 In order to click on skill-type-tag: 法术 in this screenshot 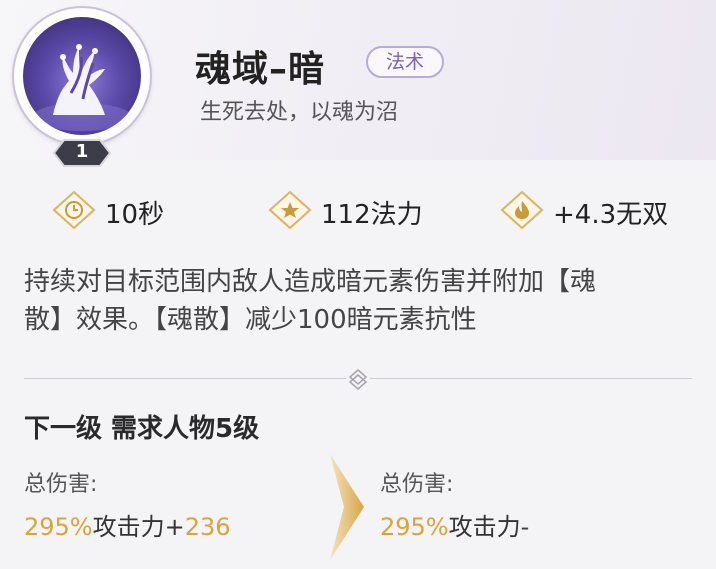, I will do `click(405, 62)`.